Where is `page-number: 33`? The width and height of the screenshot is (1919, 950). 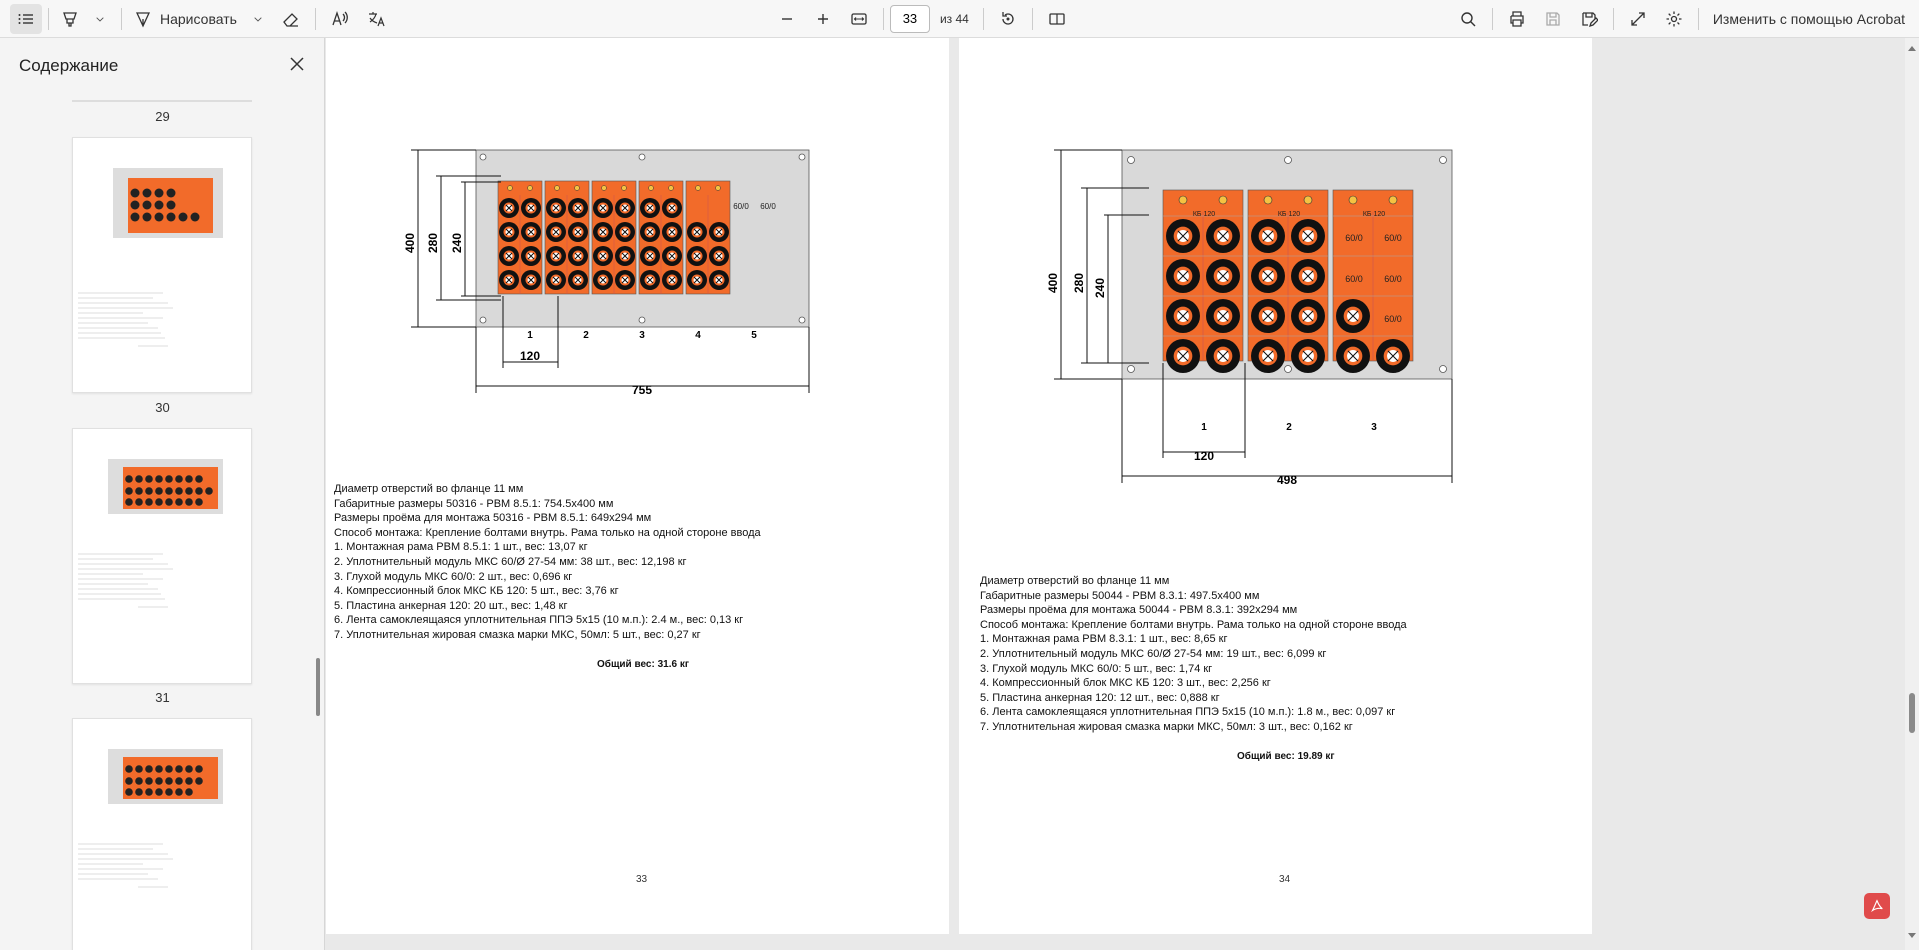
page-number: 33 is located at coordinates (642, 879).